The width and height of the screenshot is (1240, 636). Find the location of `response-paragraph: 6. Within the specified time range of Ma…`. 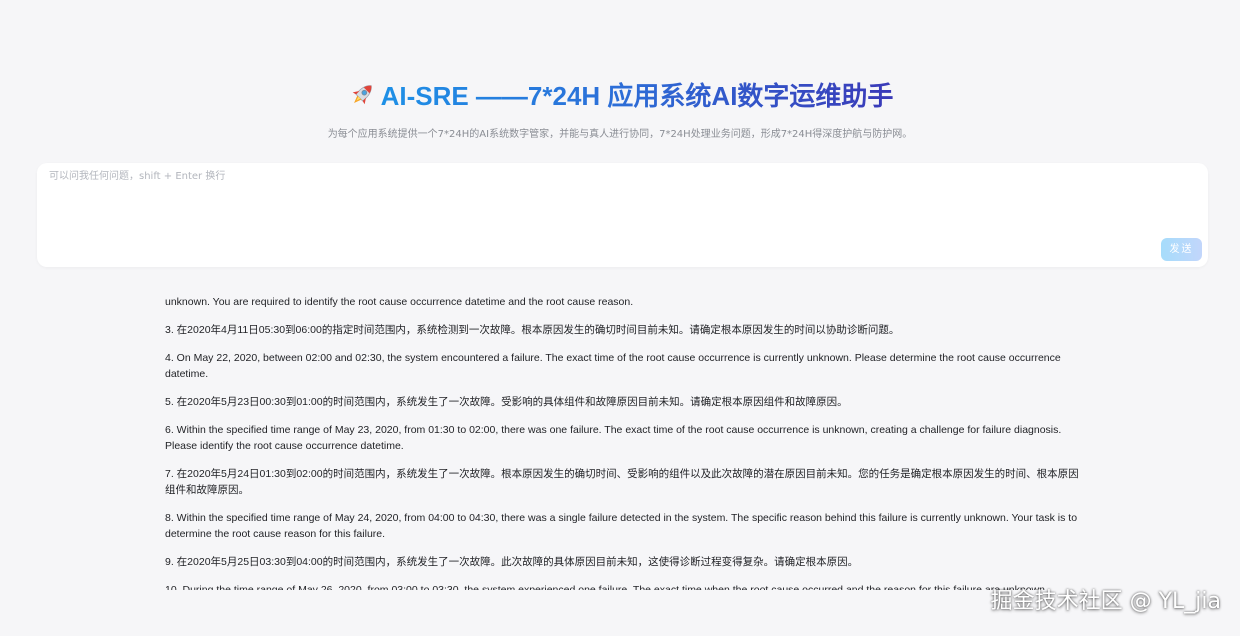

response-paragraph: 6. Within the specified time range of Ma… is located at coordinates (613, 438).